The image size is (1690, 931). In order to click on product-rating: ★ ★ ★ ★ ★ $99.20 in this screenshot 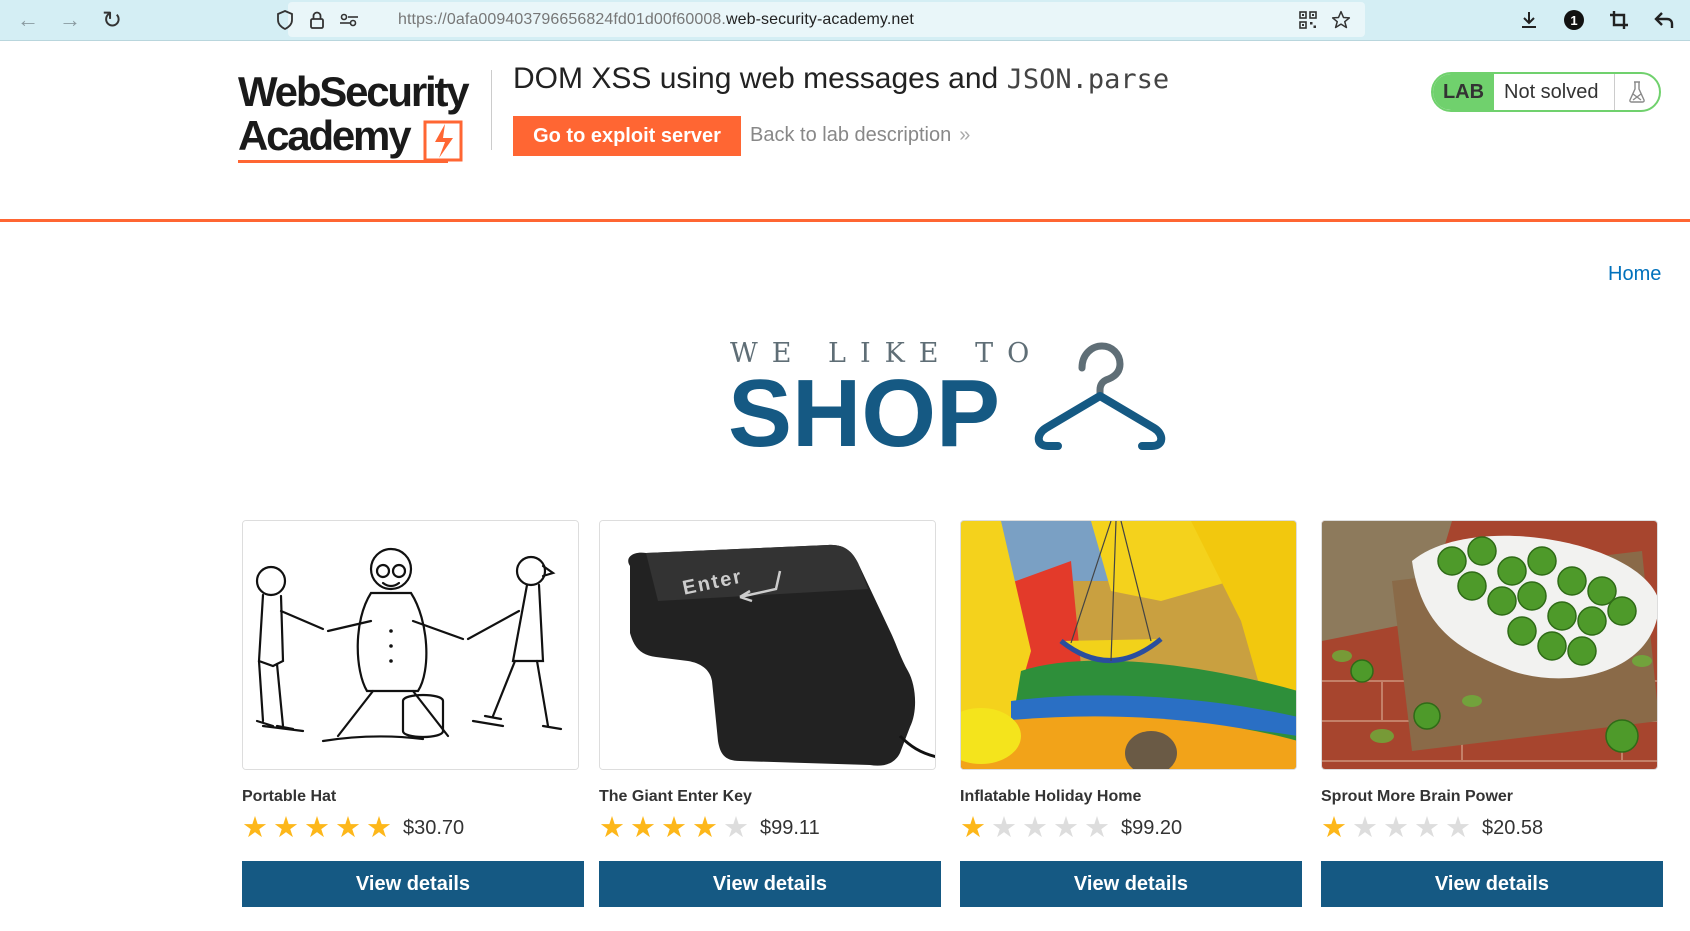, I will do `click(1071, 828)`.